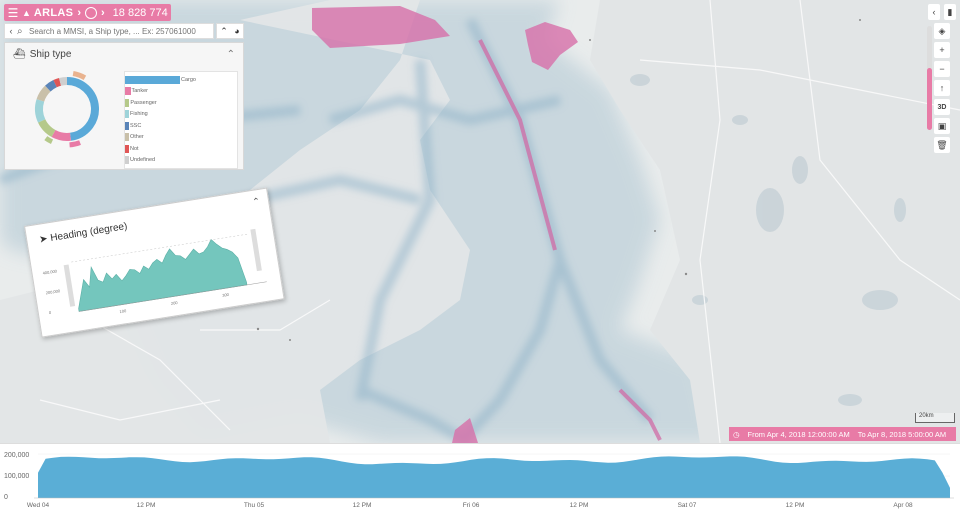 This screenshot has height=509, width=960. I want to click on ship-type-title: Ship type, so click(50, 54).